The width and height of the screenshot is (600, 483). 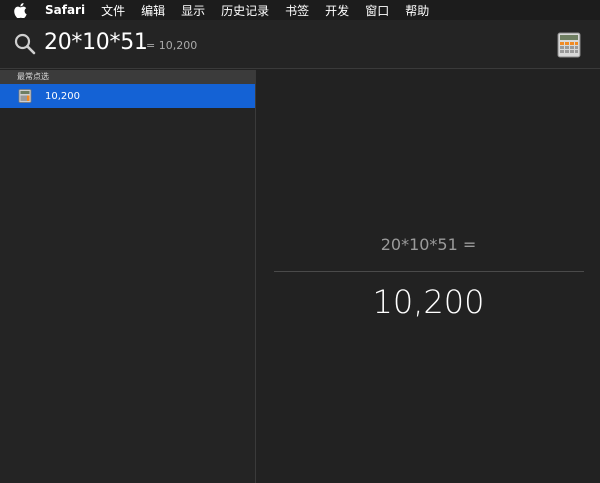 What do you see at coordinates (65, 10) in the screenshot?
I see `menu-safari: Safari` at bounding box center [65, 10].